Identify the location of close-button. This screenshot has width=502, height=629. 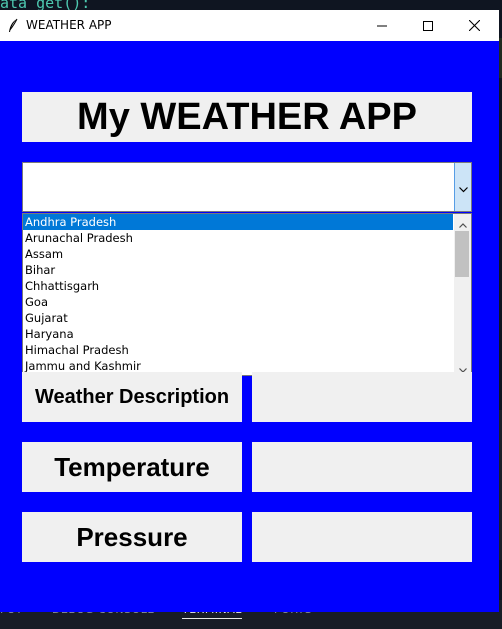
(474, 25).